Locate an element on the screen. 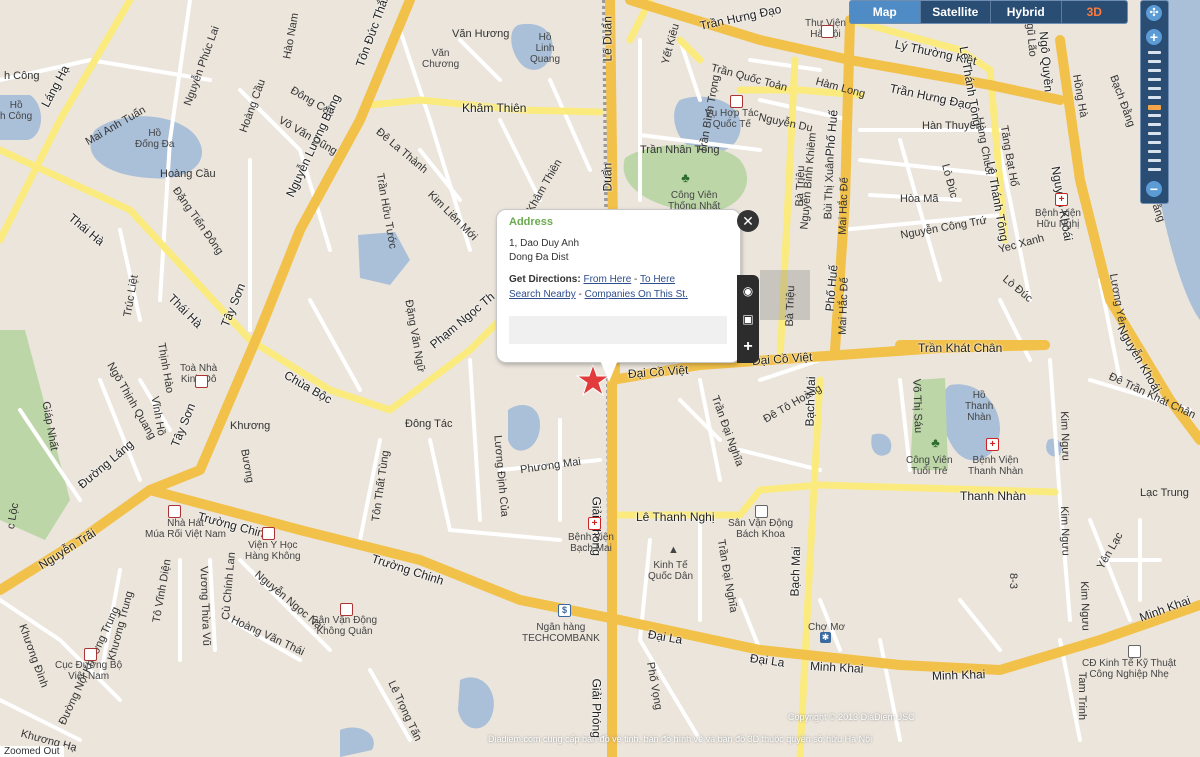  companies-link: Companies On This St. is located at coordinates (636, 294).